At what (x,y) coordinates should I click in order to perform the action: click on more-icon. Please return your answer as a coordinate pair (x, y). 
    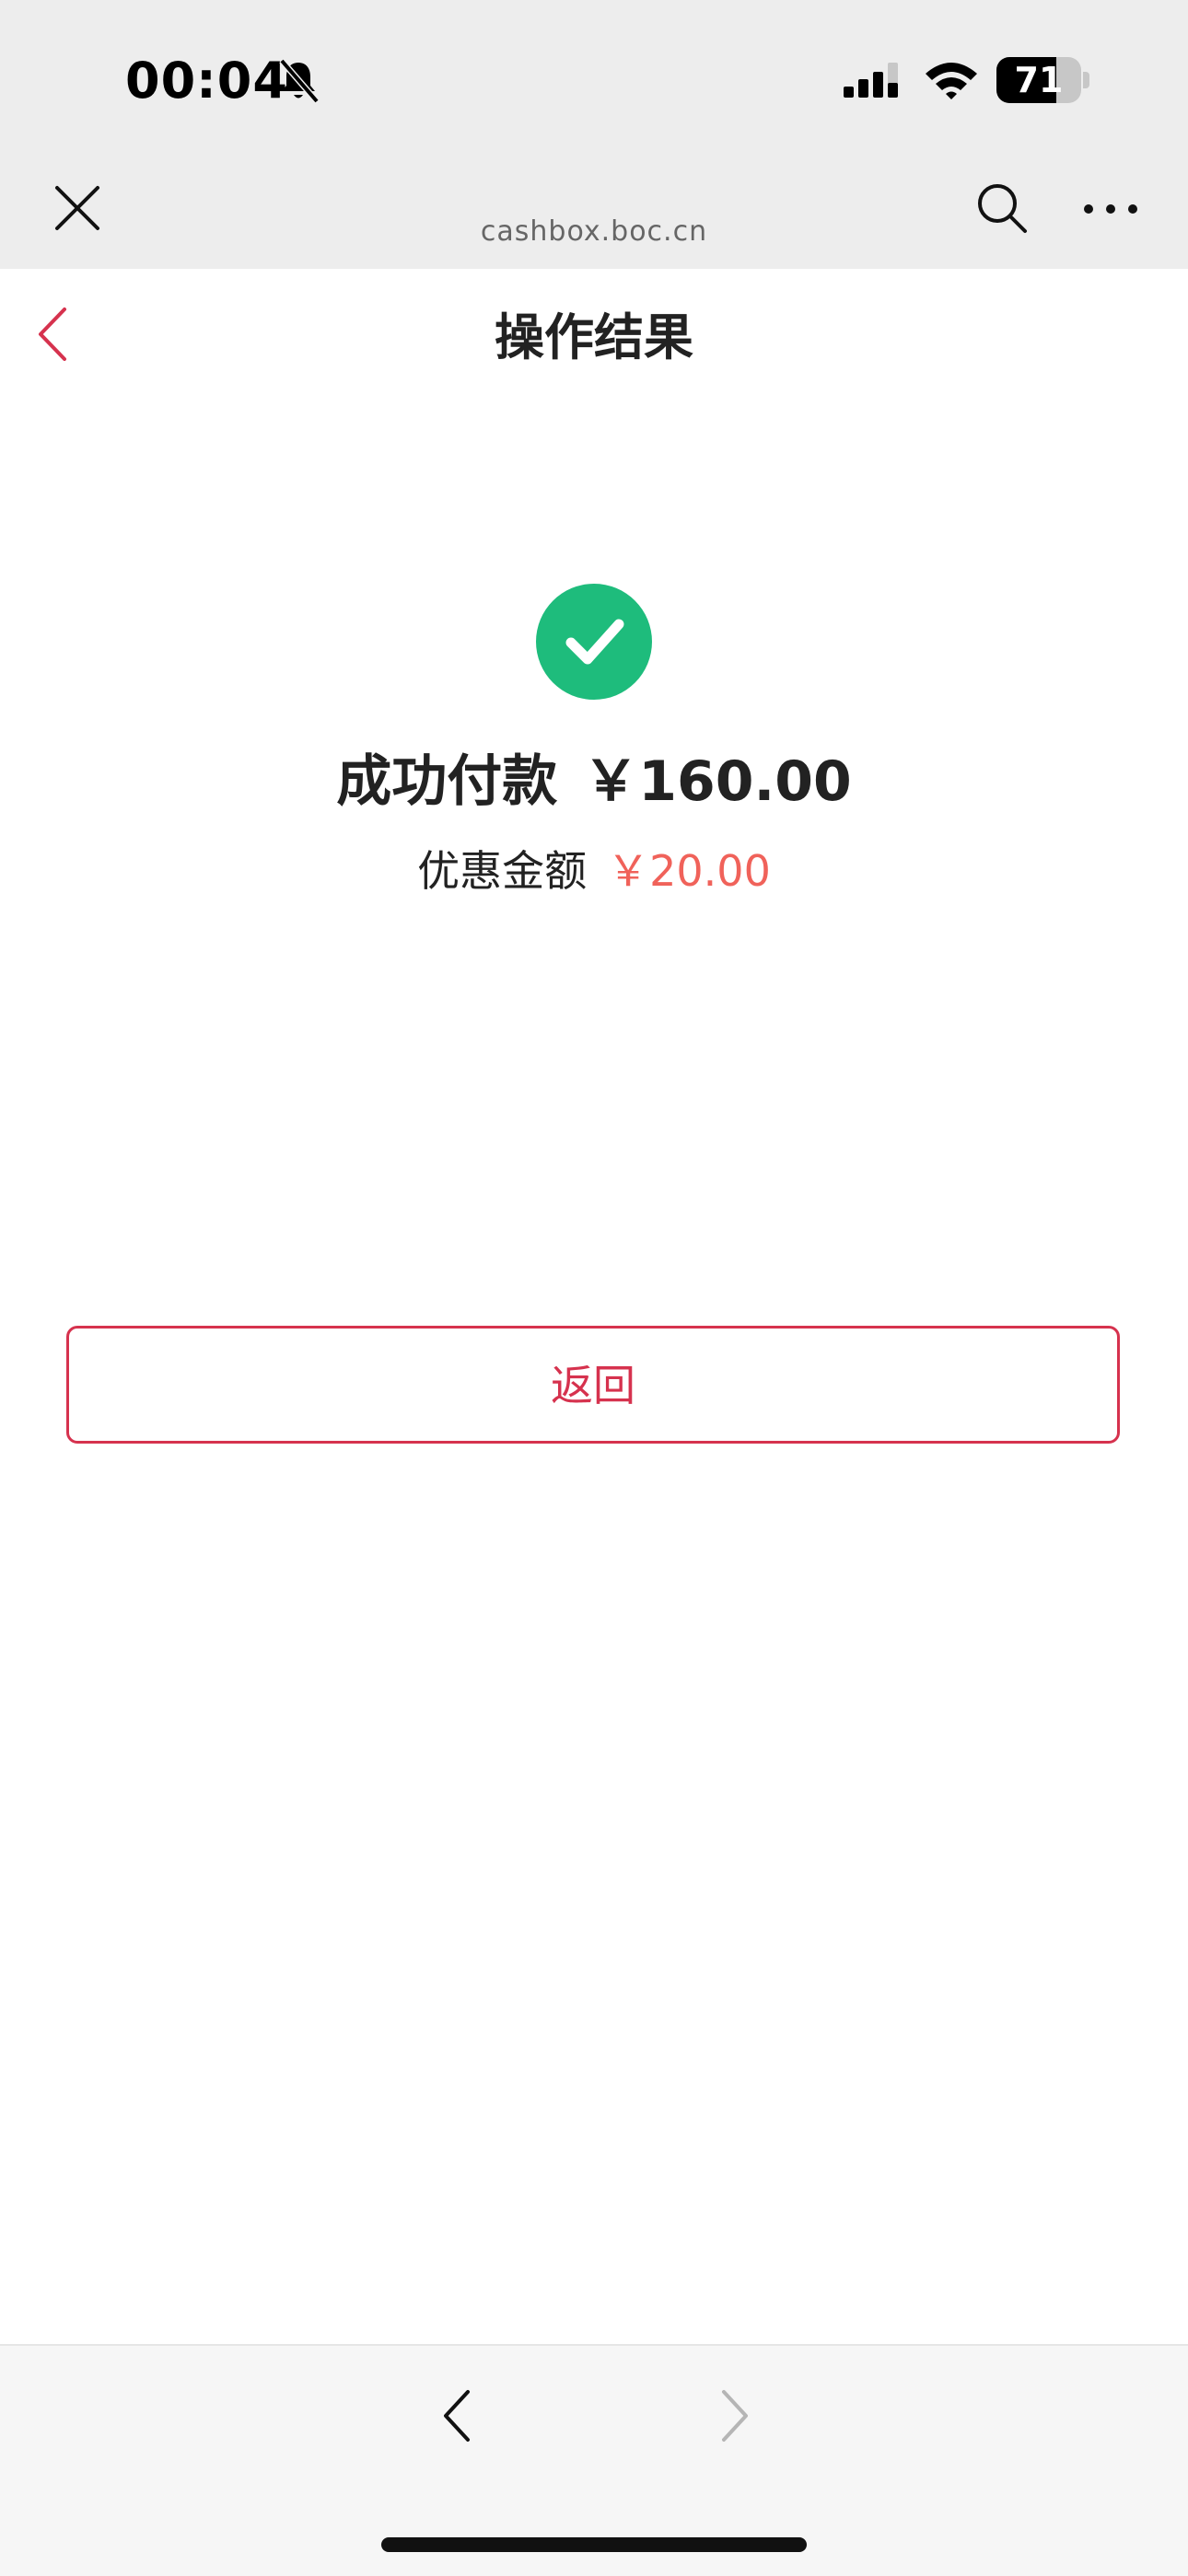
    Looking at the image, I should click on (1110, 209).